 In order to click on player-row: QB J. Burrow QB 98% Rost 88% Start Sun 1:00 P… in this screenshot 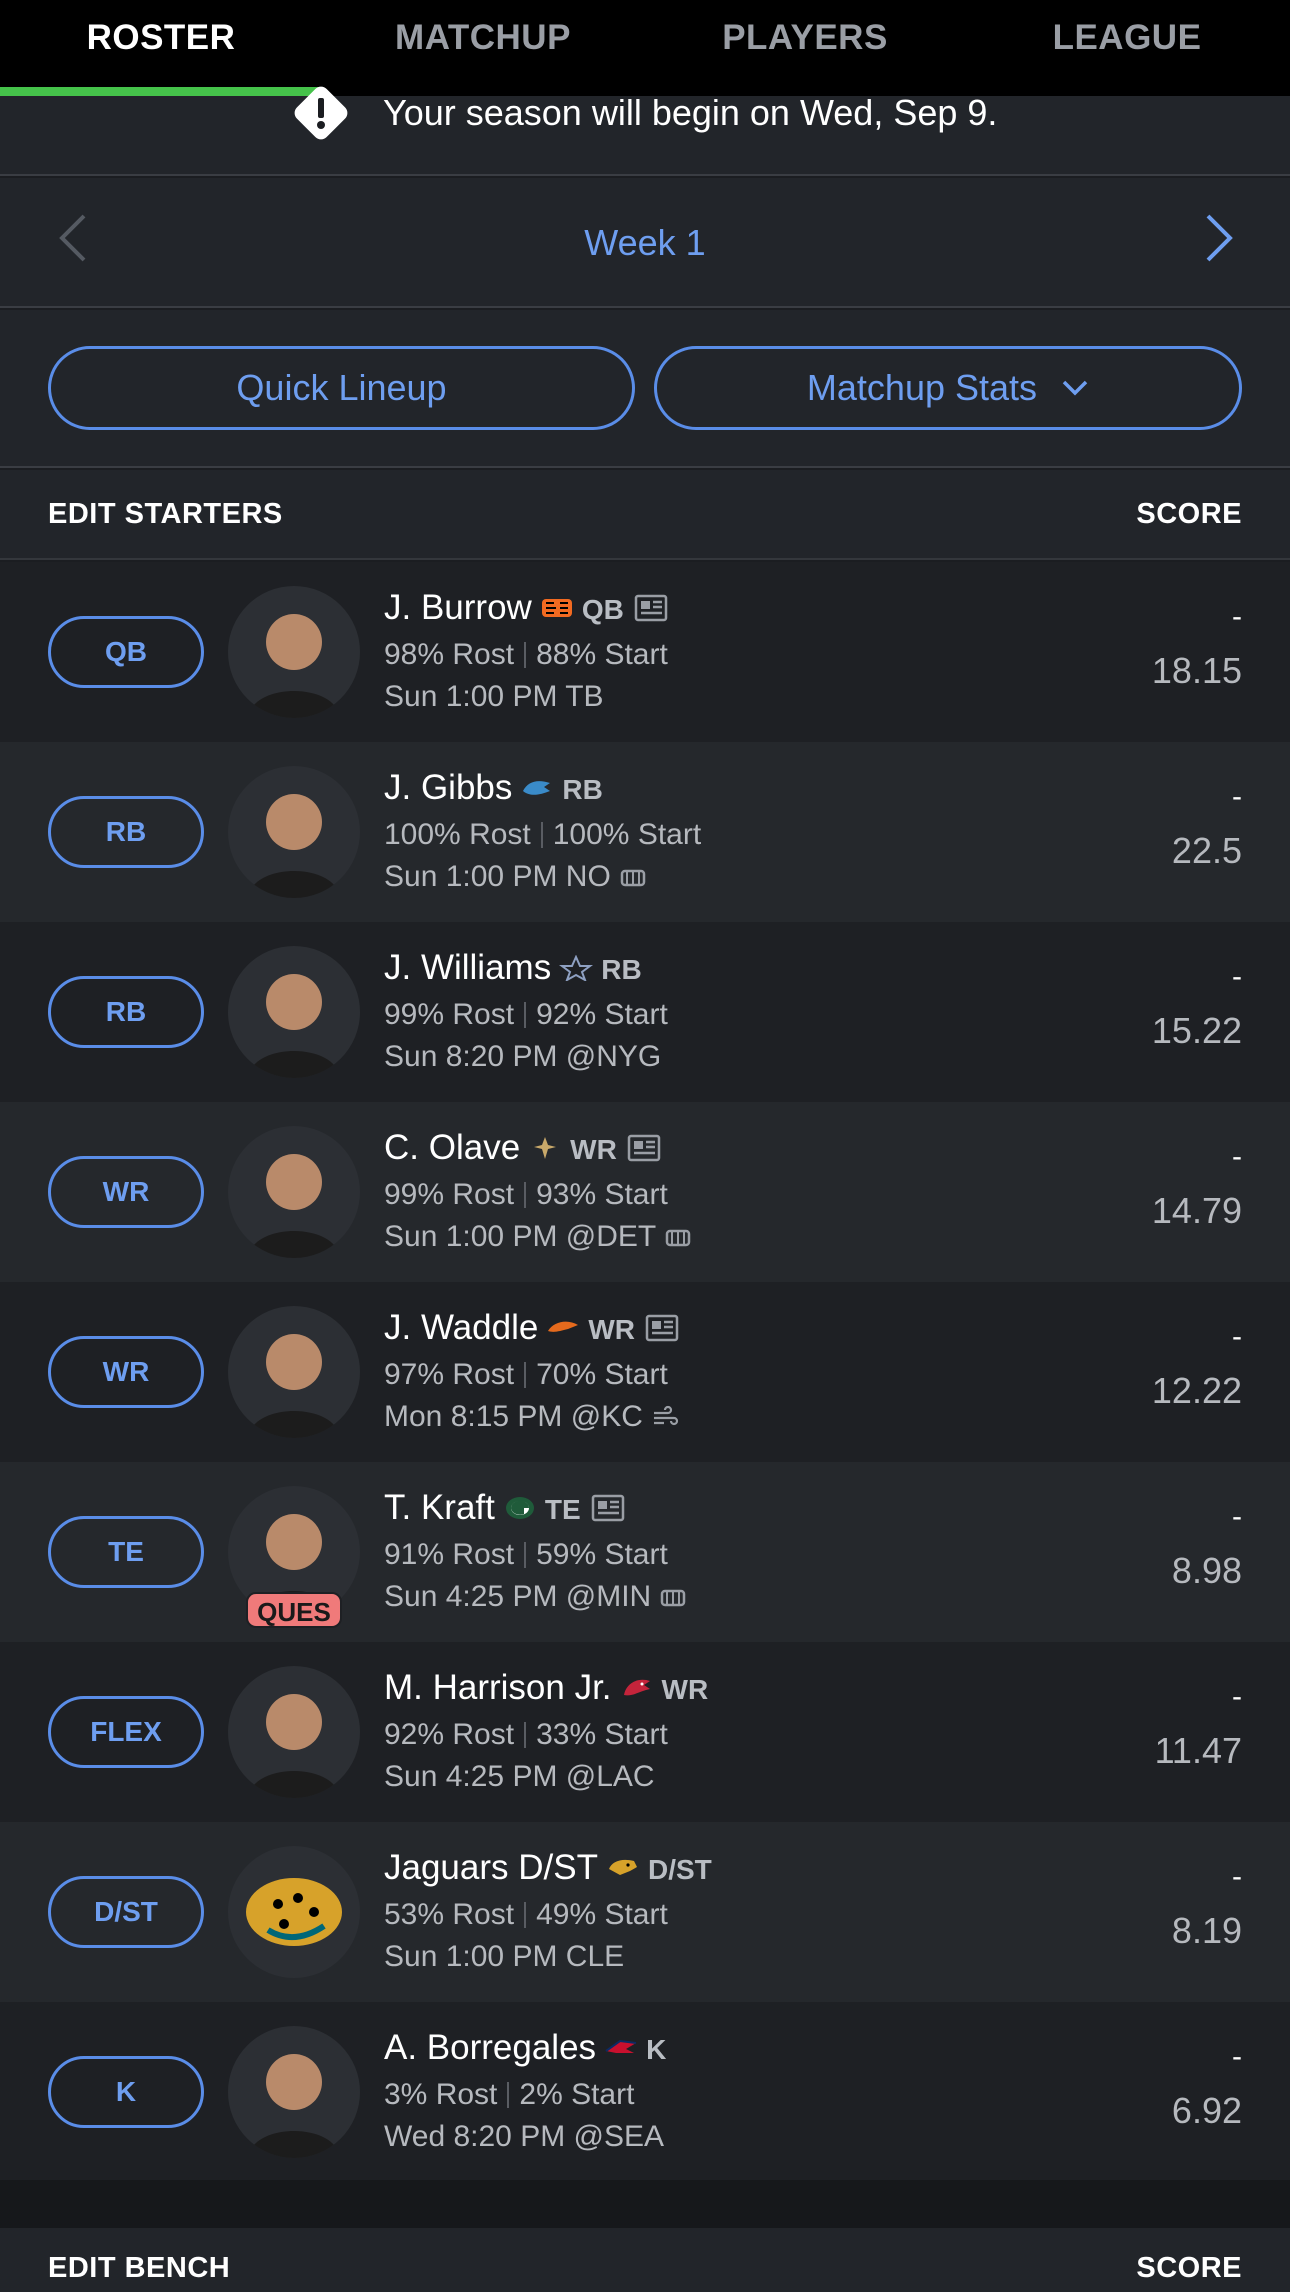, I will do `click(645, 652)`.